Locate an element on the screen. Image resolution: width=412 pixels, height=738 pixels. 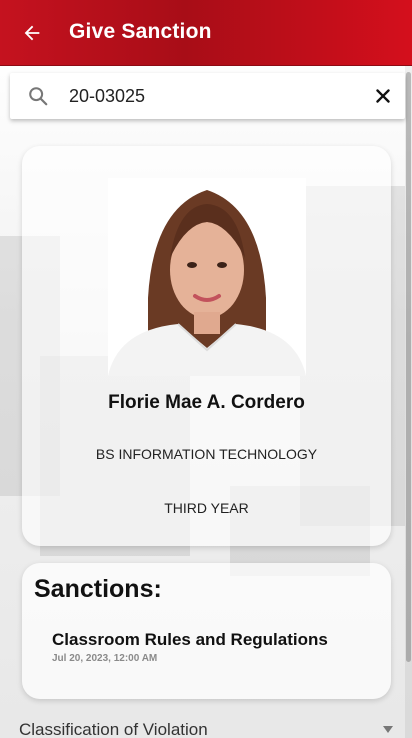
search-bar is located at coordinates (207, 96).